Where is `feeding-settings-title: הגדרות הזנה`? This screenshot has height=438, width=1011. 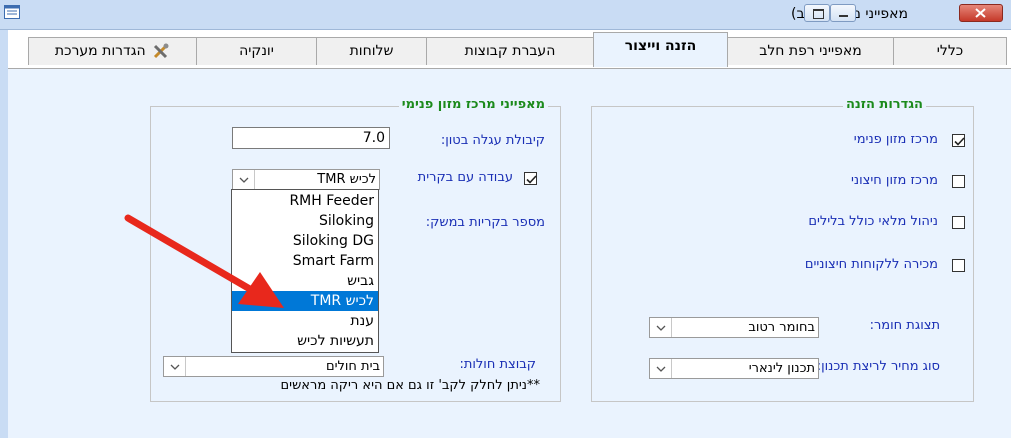 feeding-settings-title: הגדרות הזנה is located at coordinates (884, 104).